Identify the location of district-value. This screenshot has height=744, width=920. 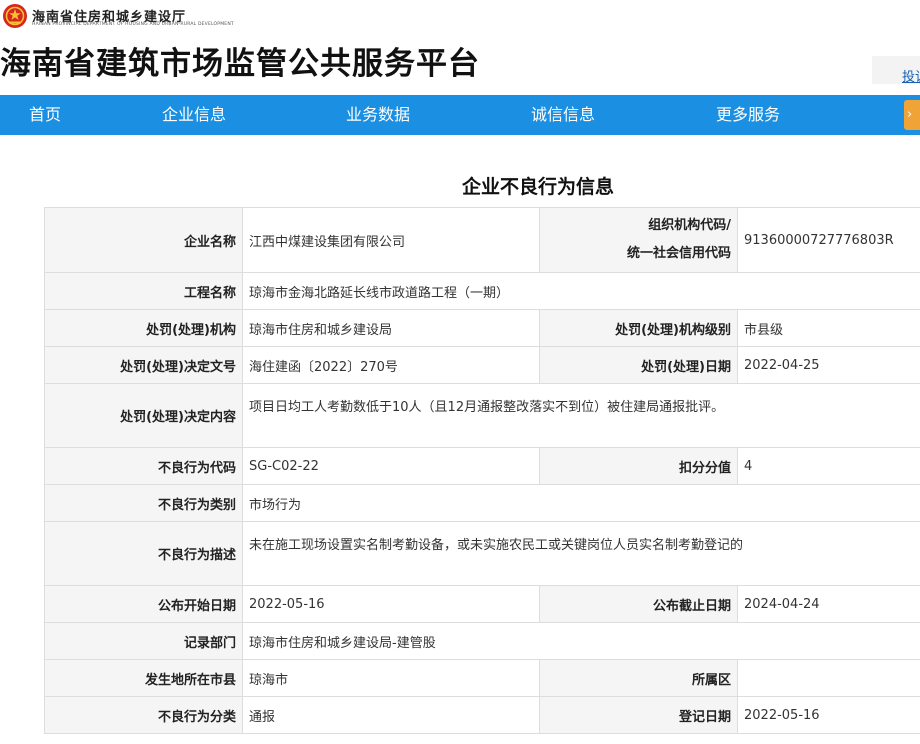
(828, 678).